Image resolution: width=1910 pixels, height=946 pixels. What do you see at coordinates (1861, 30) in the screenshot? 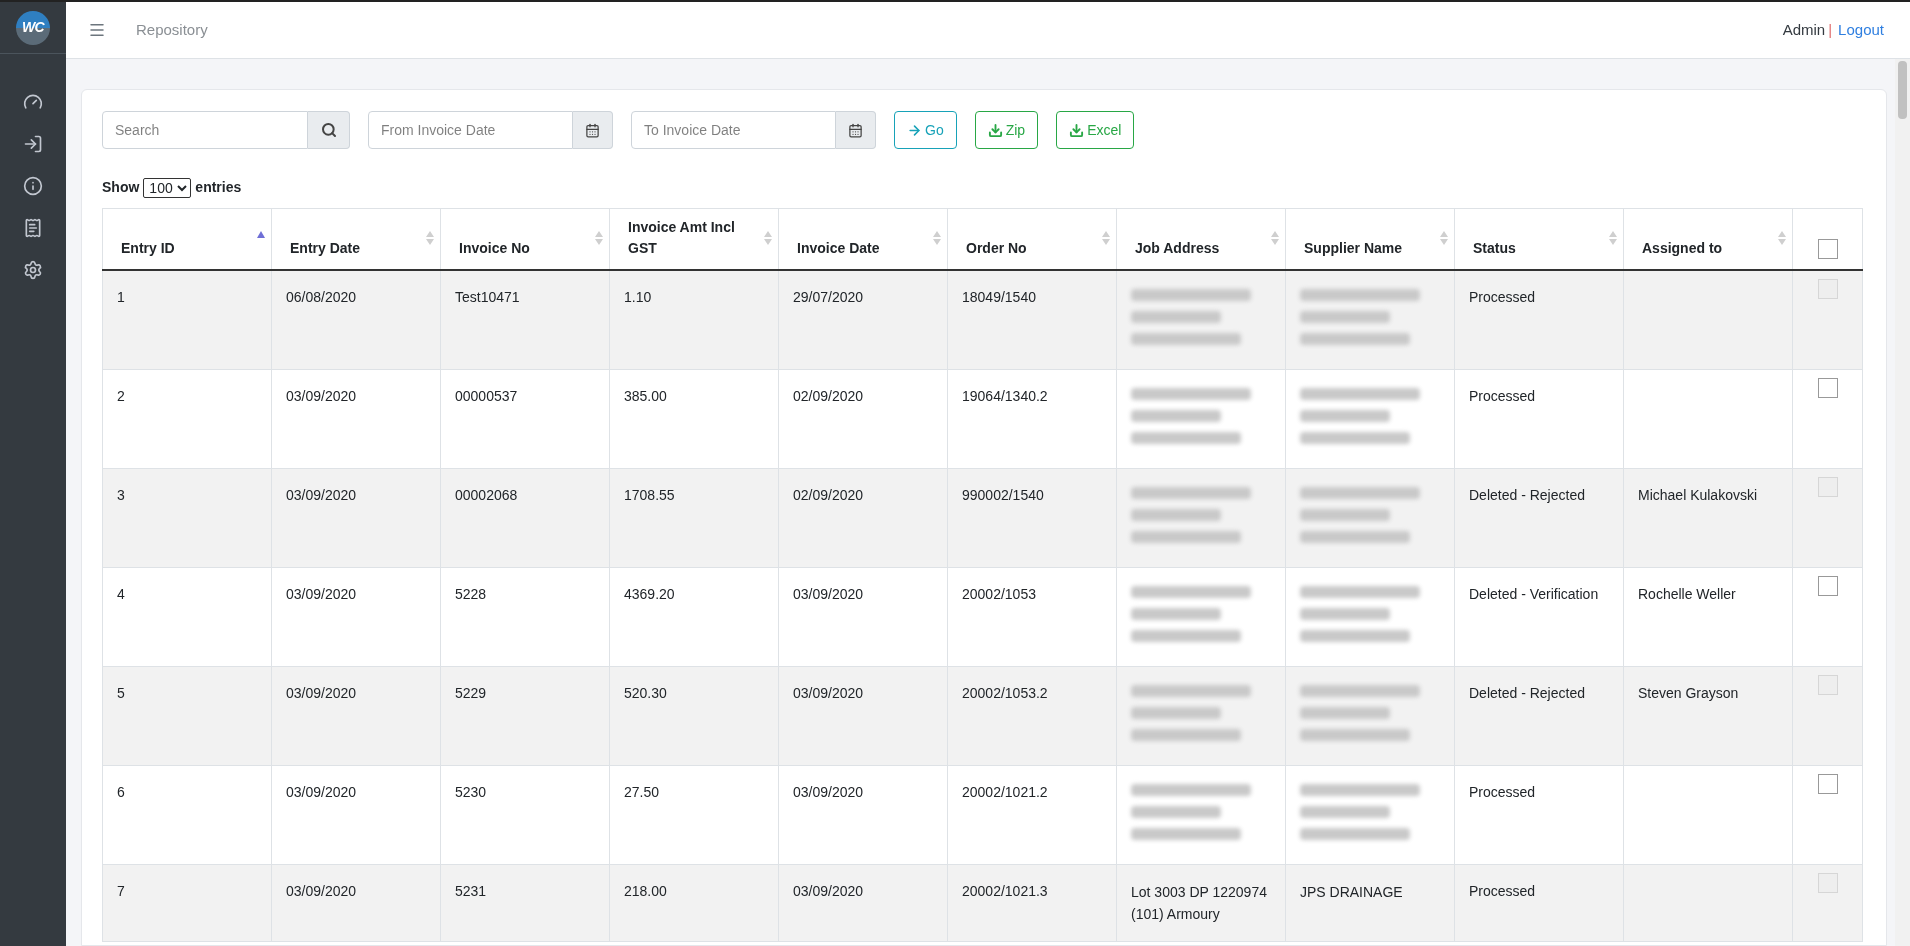
I see `logout-link: Logout` at bounding box center [1861, 30].